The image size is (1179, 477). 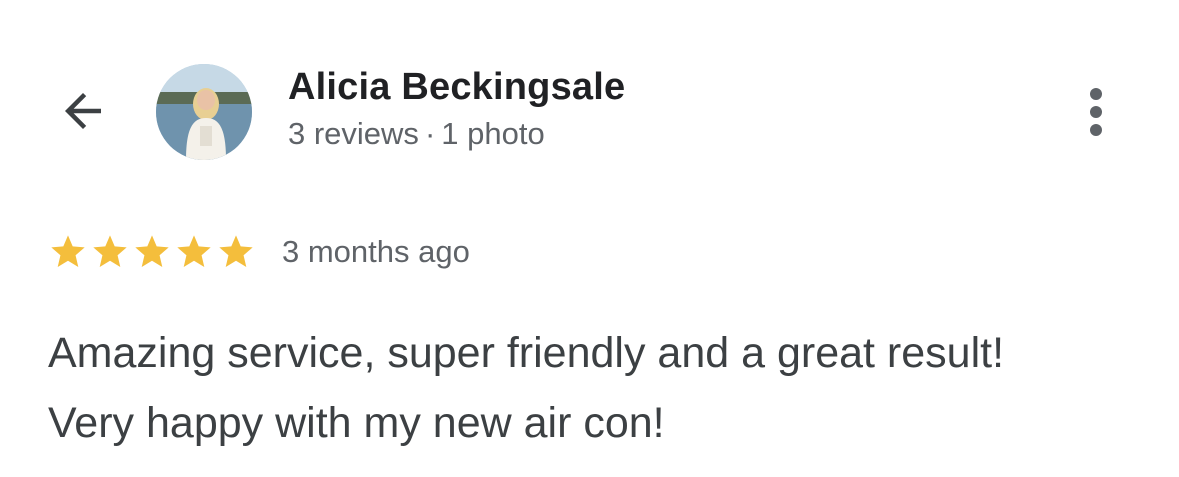 What do you see at coordinates (376, 251) in the screenshot?
I see `review-date: 3 months ago` at bounding box center [376, 251].